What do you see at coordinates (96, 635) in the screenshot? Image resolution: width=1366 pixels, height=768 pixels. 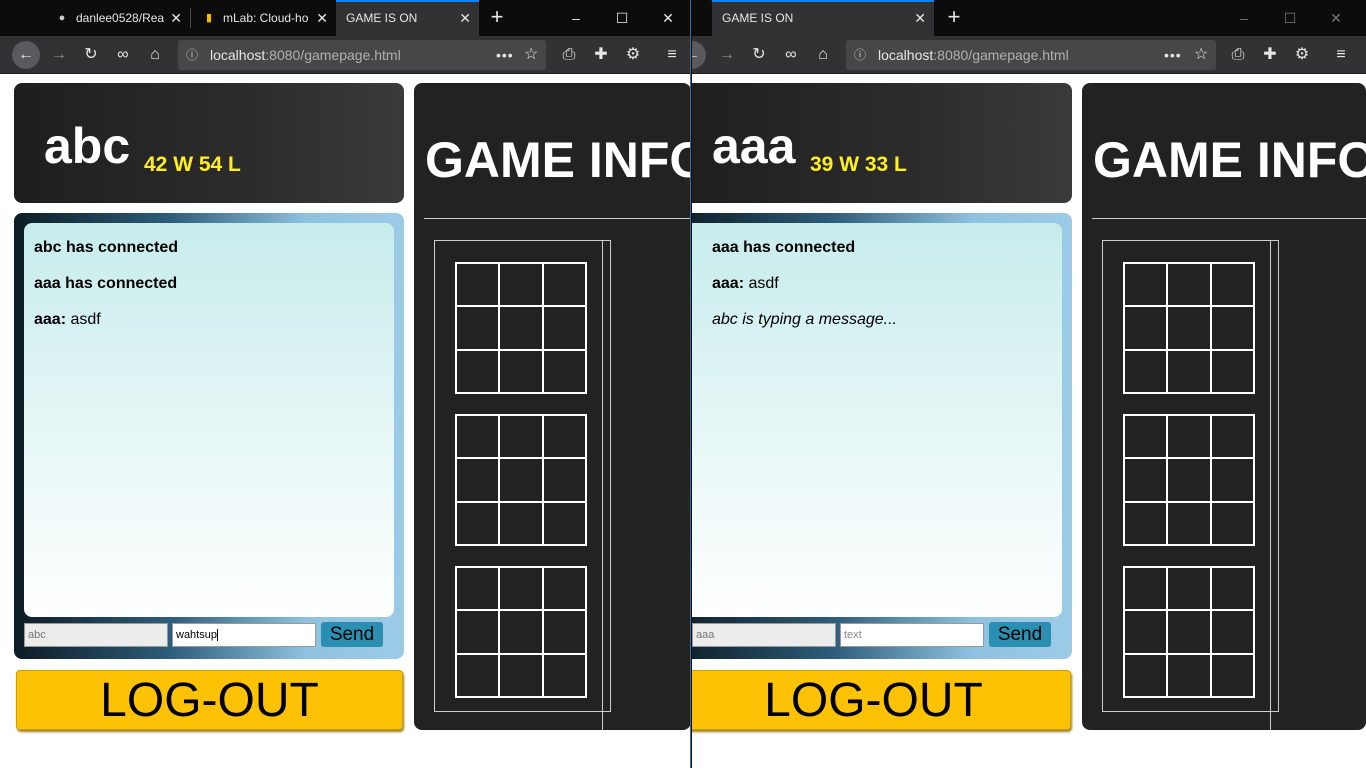 I see `username-field: abc` at bounding box center [96, 635].